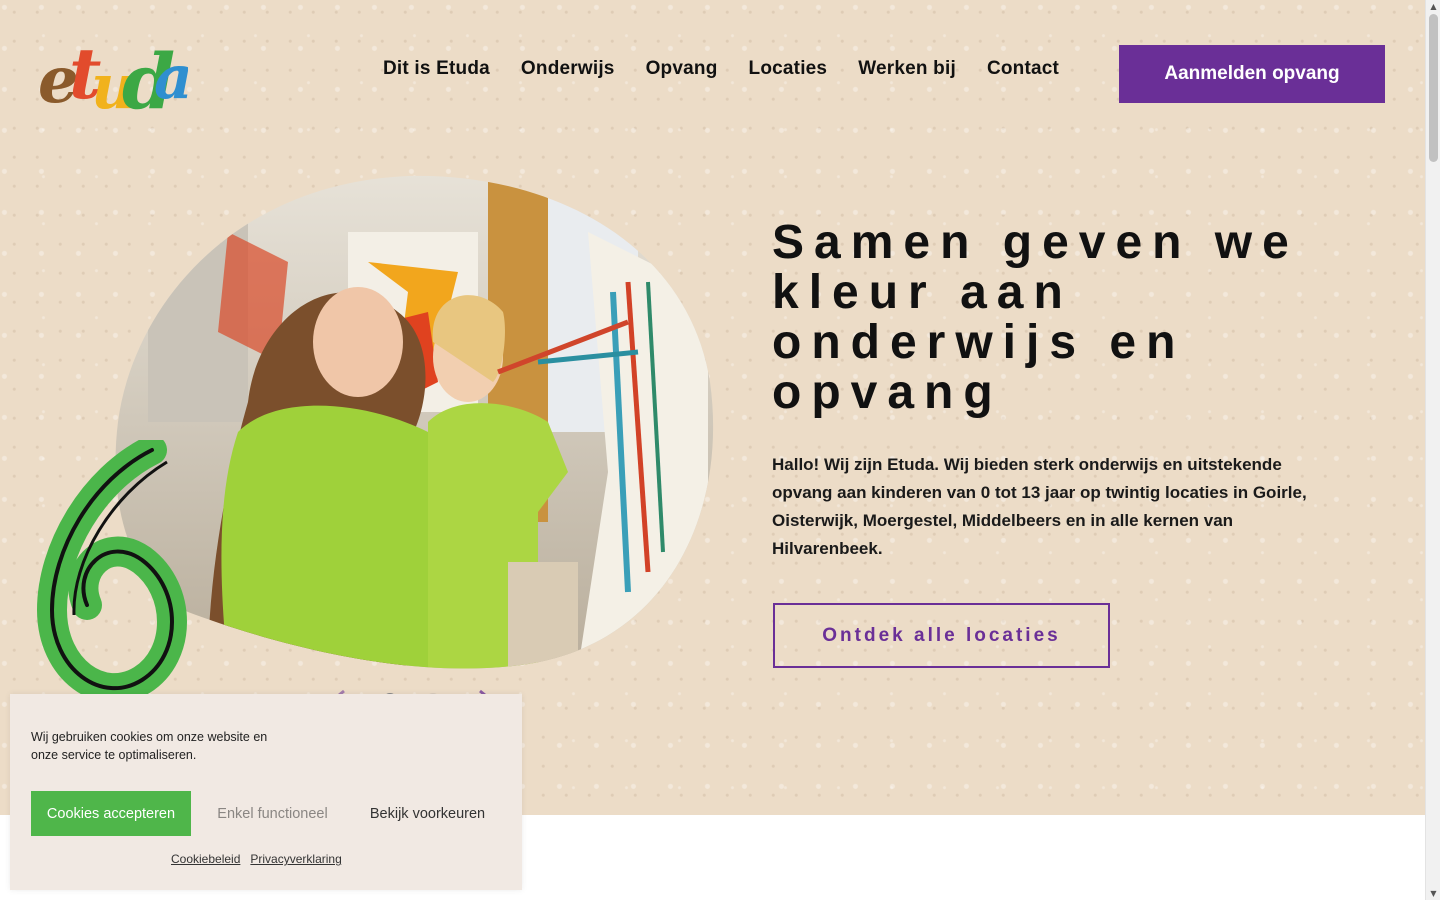  Describe the element at coordinates (436, 69) in the screenshot. I see `nav-item-dit-is-etuda: Dit is Etuda` at that location.